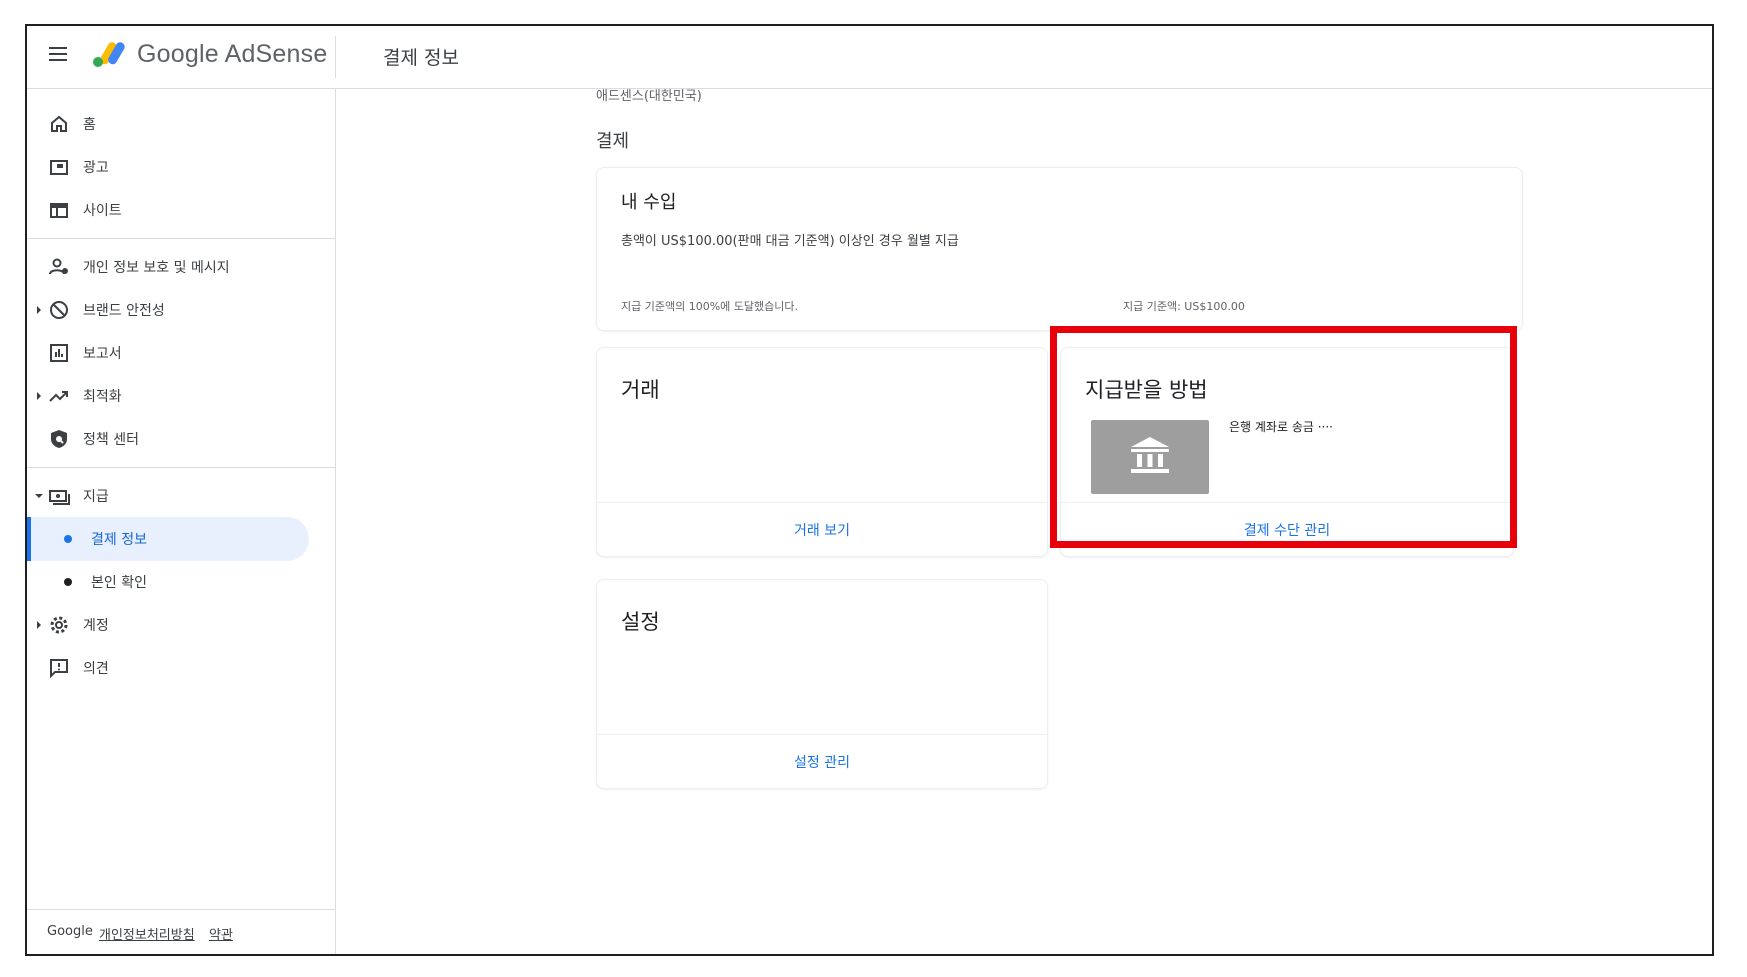  What do you see at coordinates (168, 310) in the screenshot?
I see `sidebar-item-brand-safety: 브랜드 안전성` at bounding box center [168, 310].